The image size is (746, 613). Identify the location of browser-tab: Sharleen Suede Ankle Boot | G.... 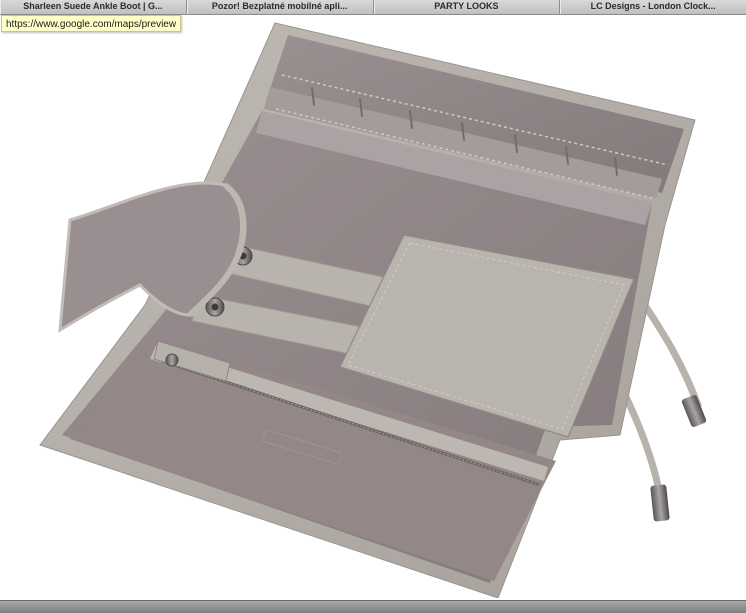
(93, 7).